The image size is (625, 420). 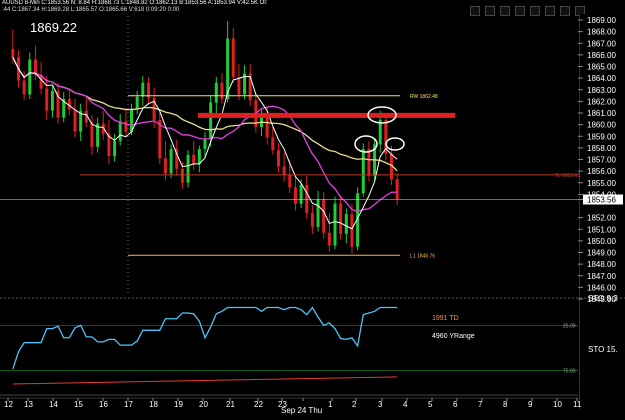 I want to click on x-tick-label: 11, so click(x=577, y=404).